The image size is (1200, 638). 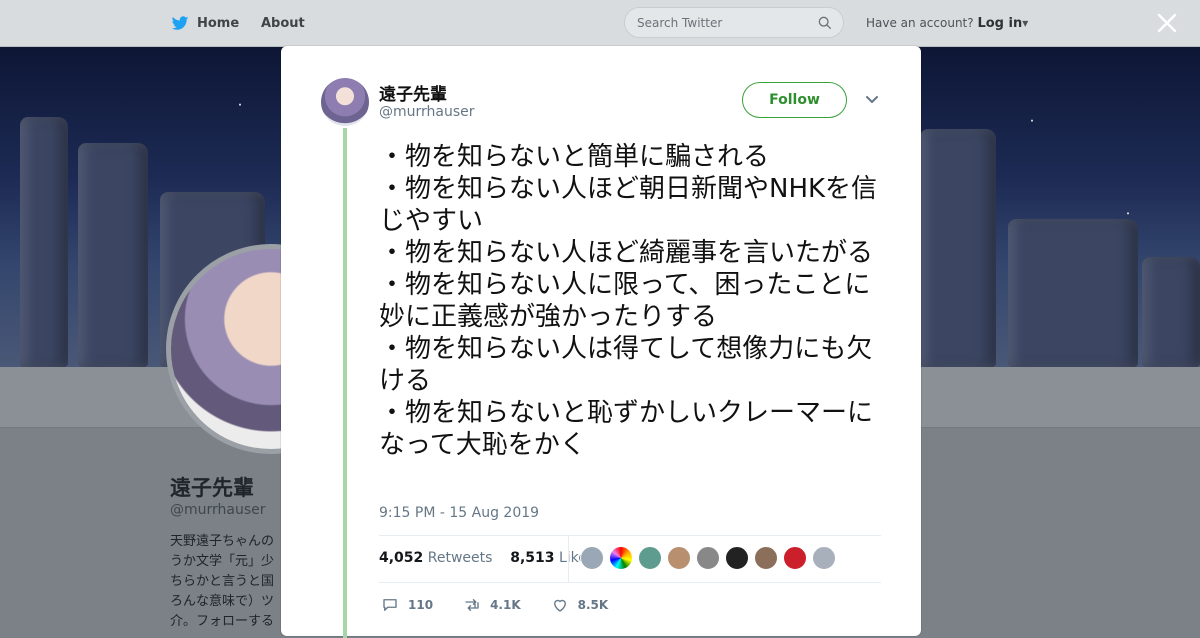 I want to click on login-link: Log in, so click(x=999, y=23).